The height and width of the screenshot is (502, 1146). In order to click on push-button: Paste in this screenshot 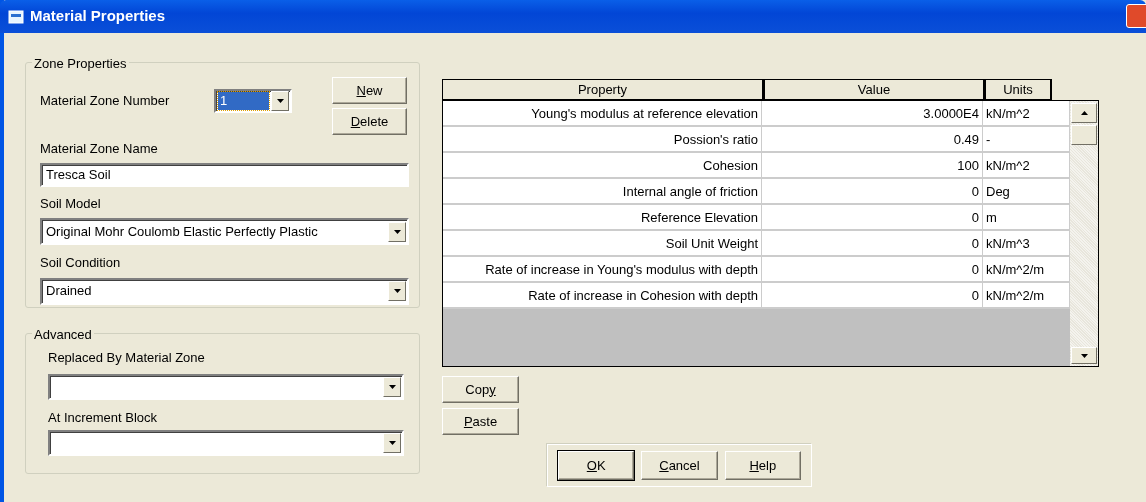, I will do `click(480, 421)`.